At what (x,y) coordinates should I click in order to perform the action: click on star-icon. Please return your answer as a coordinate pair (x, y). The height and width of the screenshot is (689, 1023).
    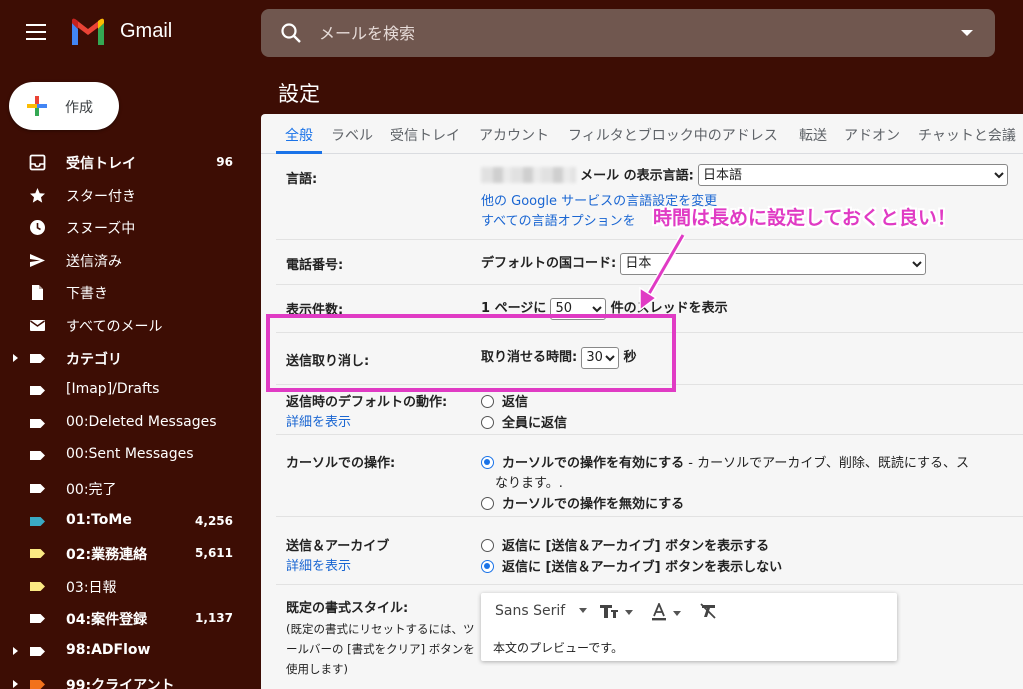
    Looking at the image, I should click on (37, 195).